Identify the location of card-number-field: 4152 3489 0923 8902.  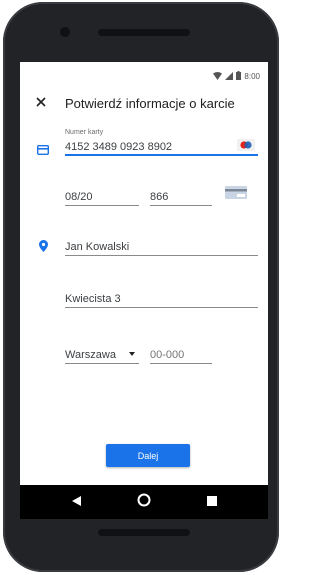
(161, 148).